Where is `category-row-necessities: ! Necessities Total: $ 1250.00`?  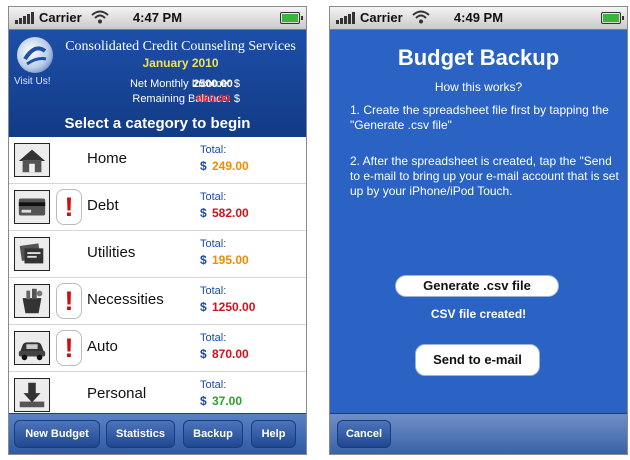
category-row-necessities: ! Necessities Total: $ 1250.00 is located at coordinates (157, 301).